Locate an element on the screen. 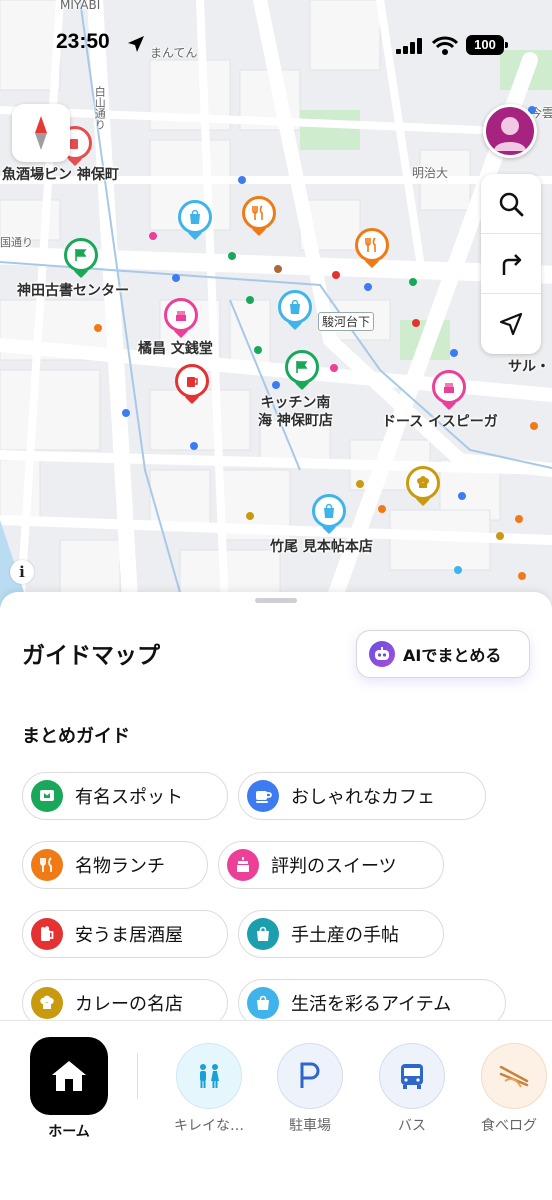  curry-pin is located at coordinates (423, 487).